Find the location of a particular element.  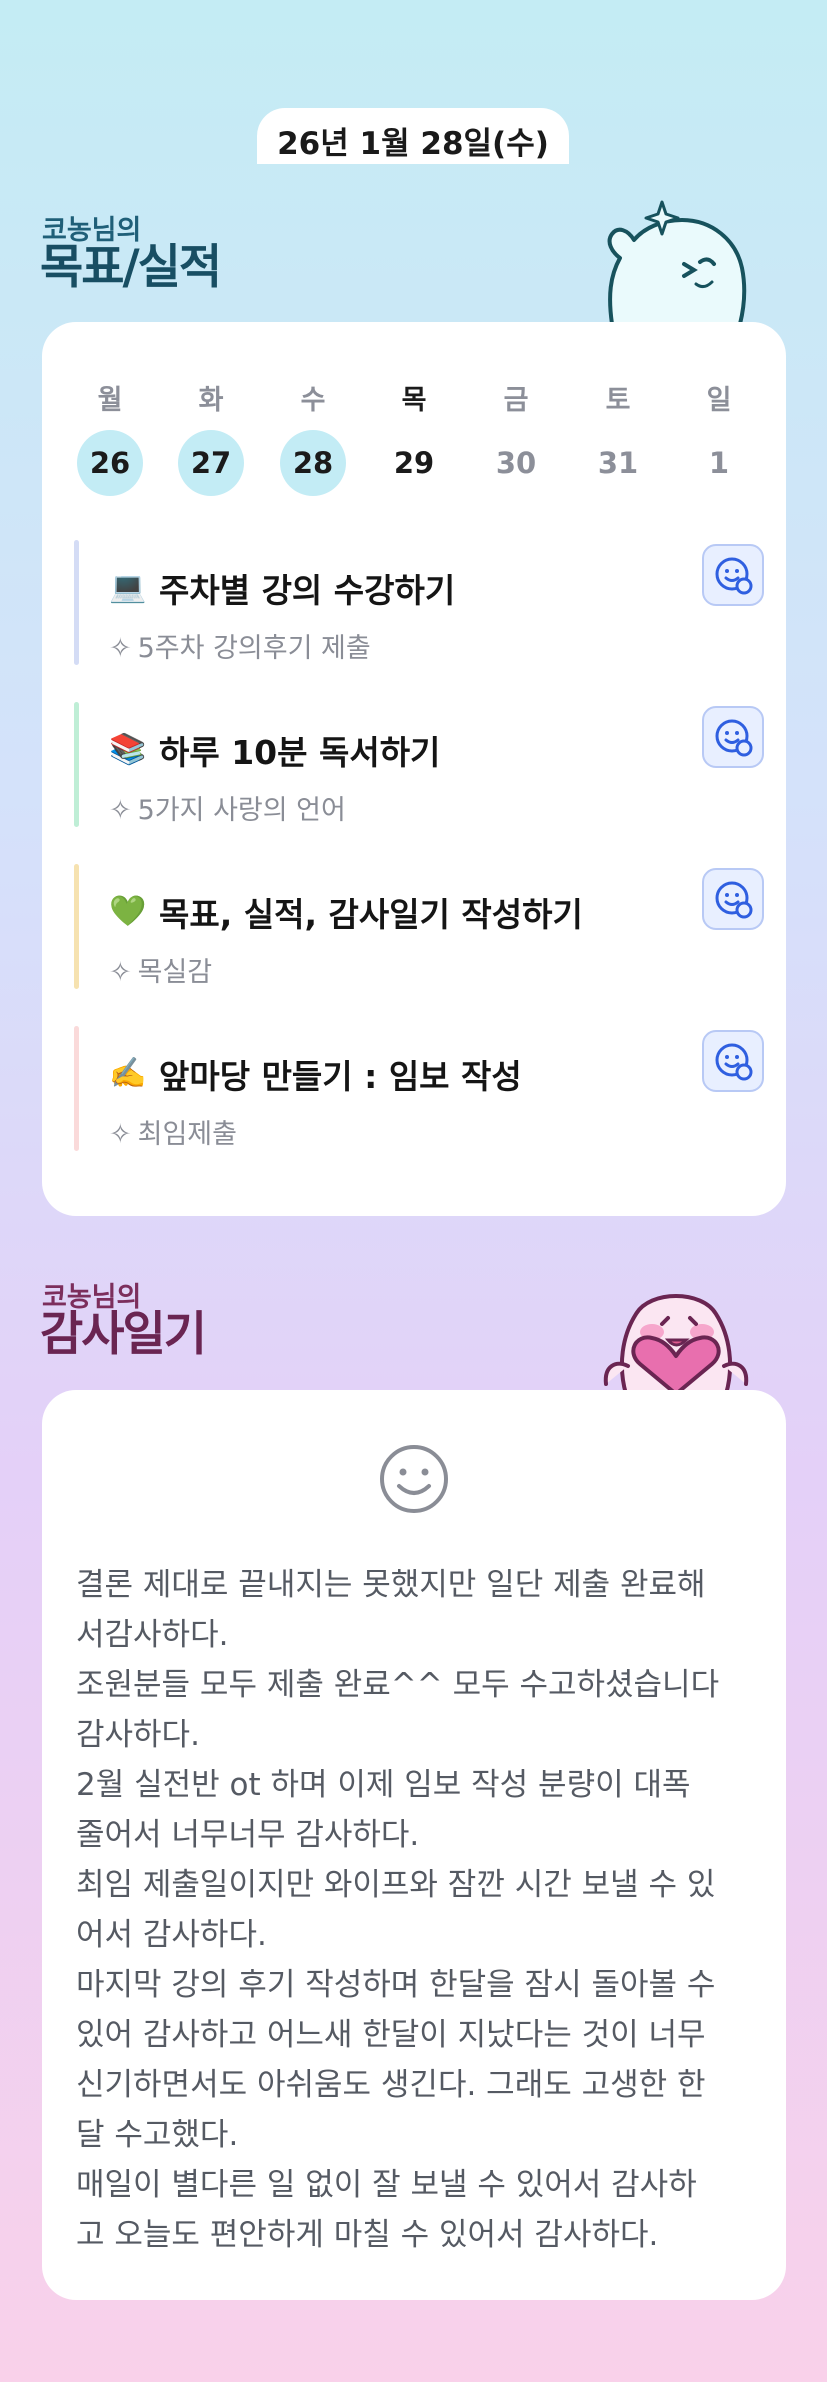

goal-result: ✧ 목실감 is located at coordinates (160, 969).